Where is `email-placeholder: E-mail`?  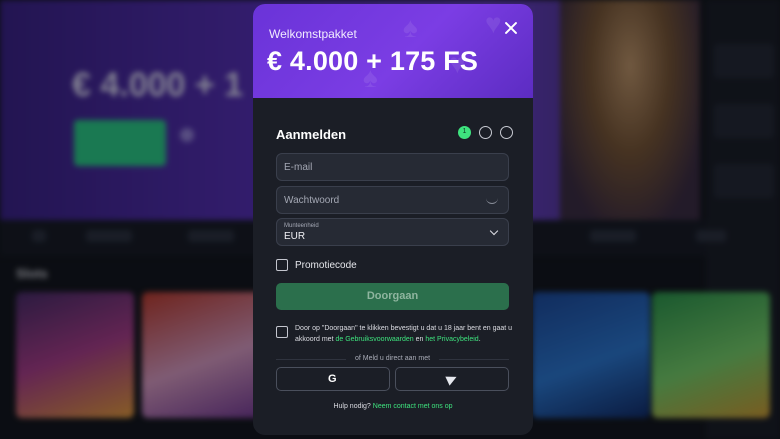
email-placeholder: E-mail is located at coordinates (298, 167).